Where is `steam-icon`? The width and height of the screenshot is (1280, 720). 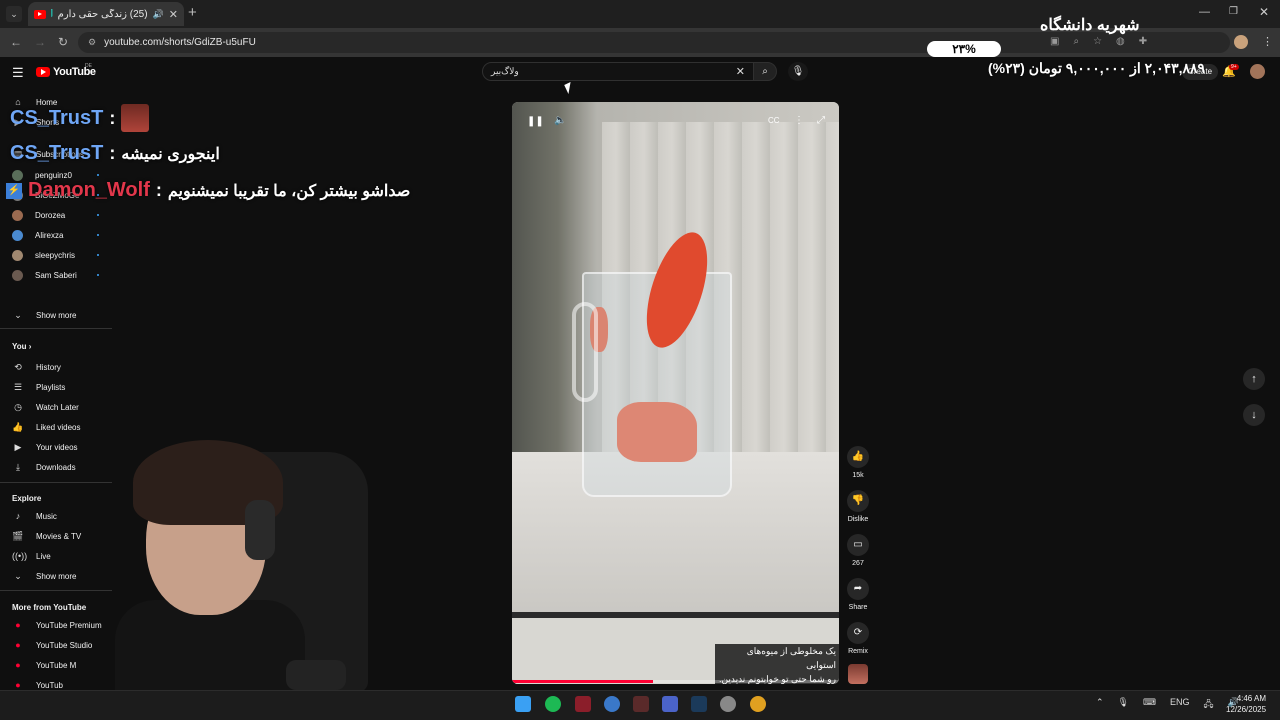
steam-icon is located at coordinates (699, 704).